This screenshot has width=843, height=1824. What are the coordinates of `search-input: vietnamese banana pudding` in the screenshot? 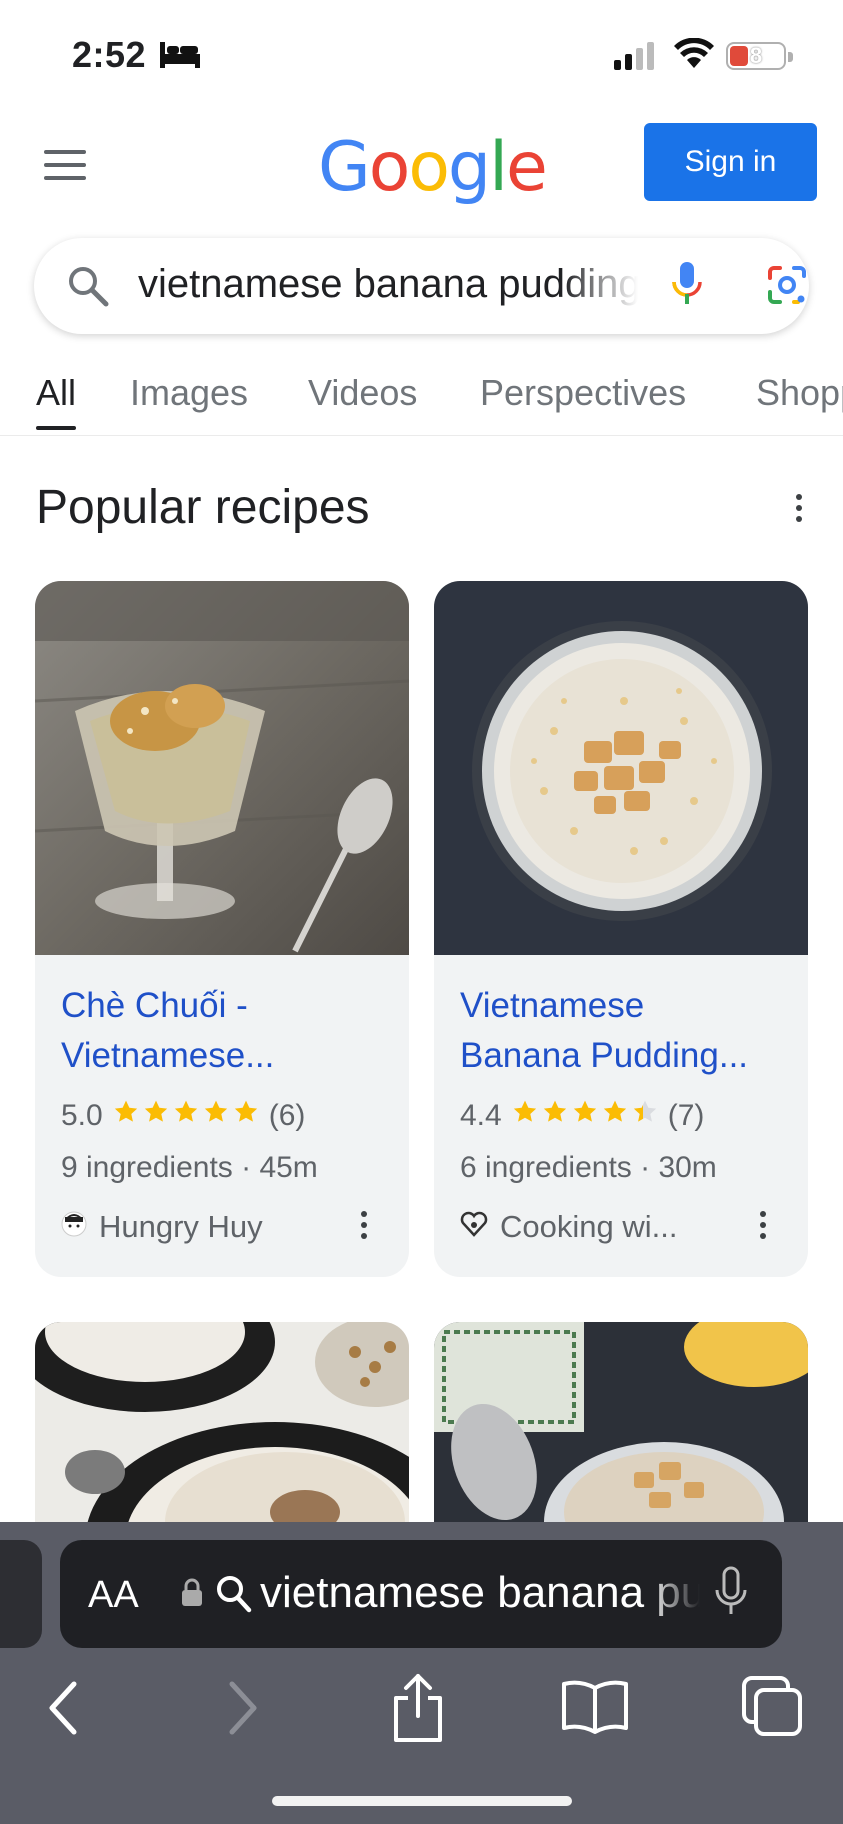 It's located at (388, 284).